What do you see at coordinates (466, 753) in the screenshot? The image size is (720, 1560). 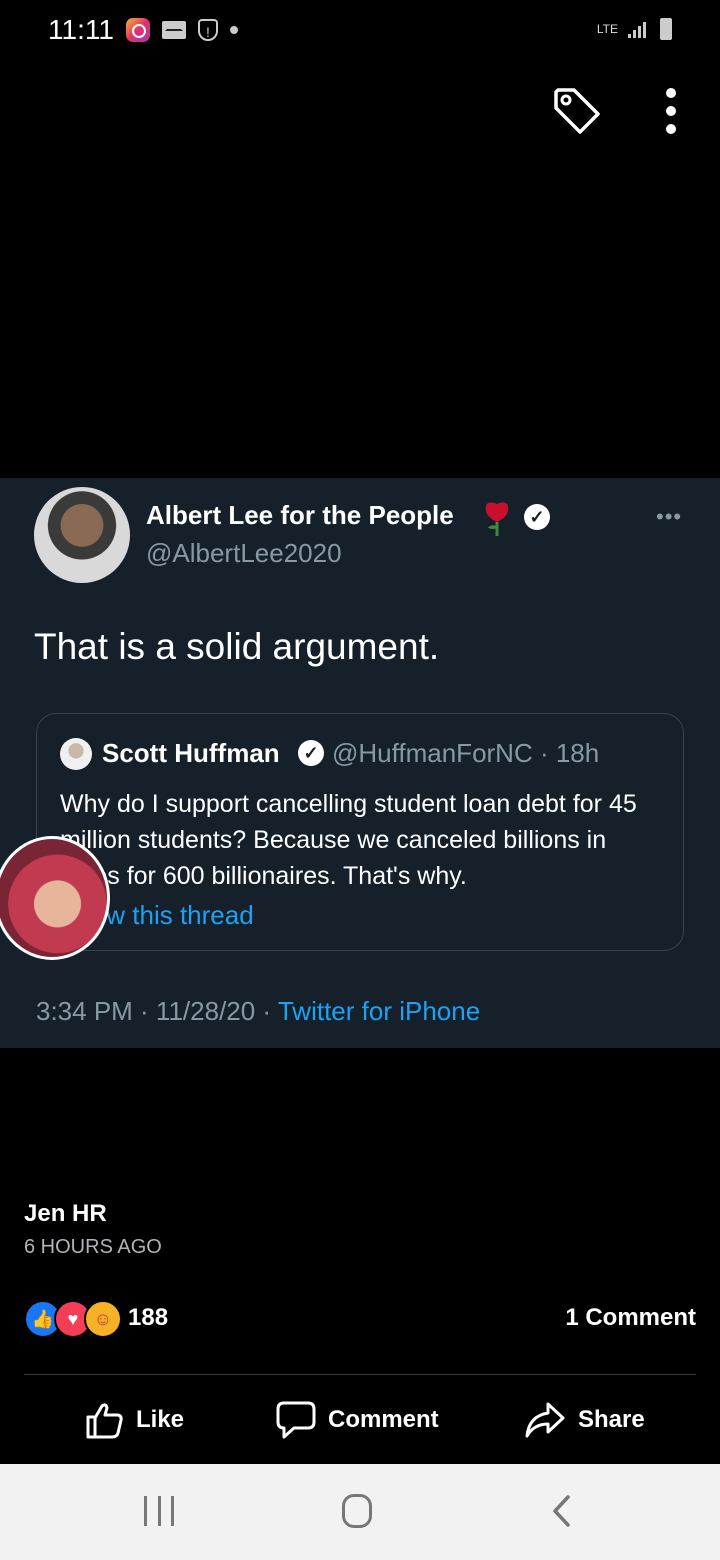 I see `quoted-handle-time: @HuffmanForNC · 18h` at bounding box center [466, 753].